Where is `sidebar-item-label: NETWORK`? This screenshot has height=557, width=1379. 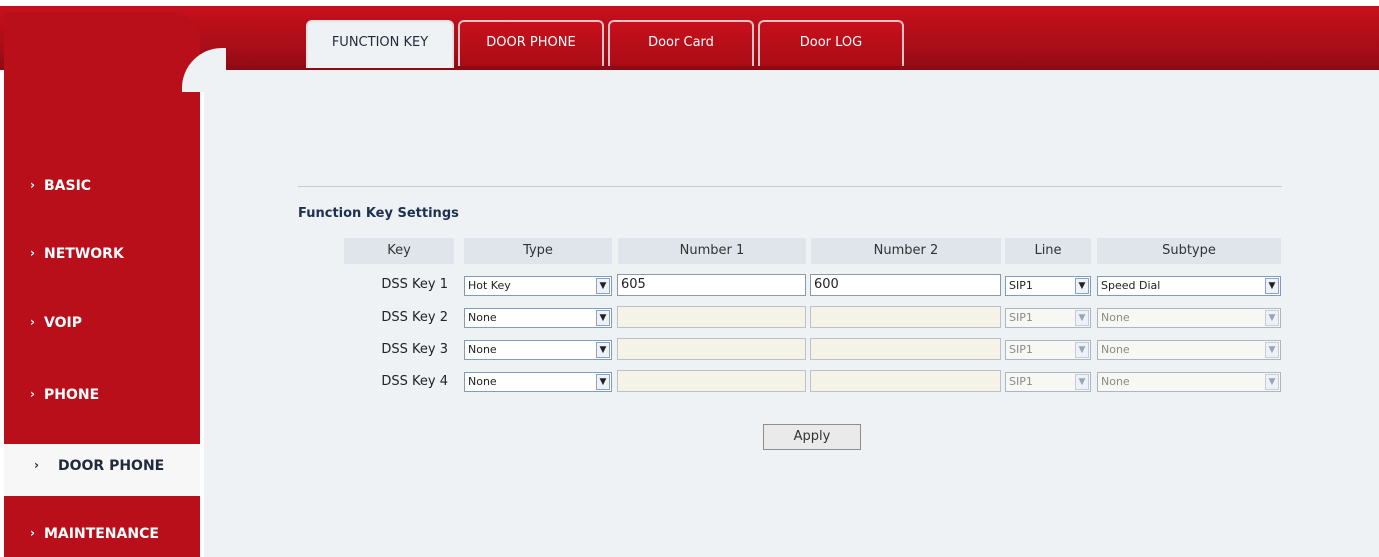 sidebar-item-label: NETWORK is located at coordinates (84, 254).